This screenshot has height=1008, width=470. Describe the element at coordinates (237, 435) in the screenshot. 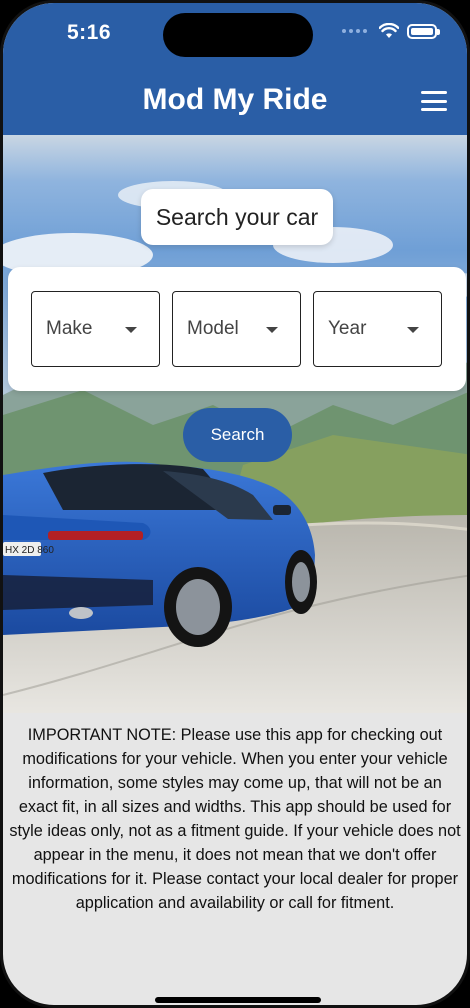

I see `search-button: Search` at that location.